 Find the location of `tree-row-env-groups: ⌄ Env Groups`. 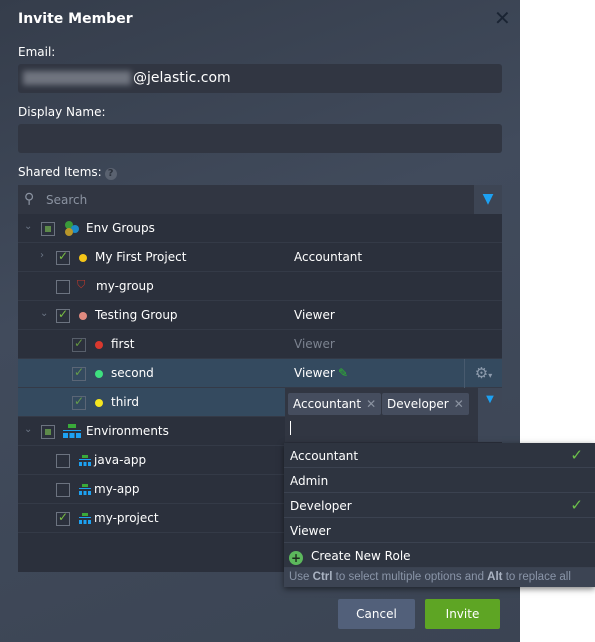

tree-row-env-groups: ⌄ Env Groups is located at coordinates (260, 228).